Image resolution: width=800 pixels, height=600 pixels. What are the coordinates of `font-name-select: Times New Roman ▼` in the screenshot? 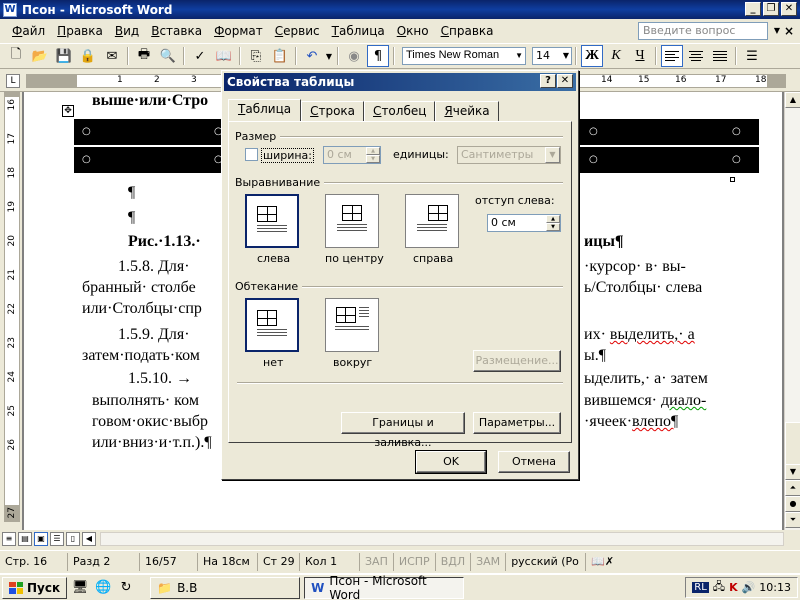 It's located at (464, 56).